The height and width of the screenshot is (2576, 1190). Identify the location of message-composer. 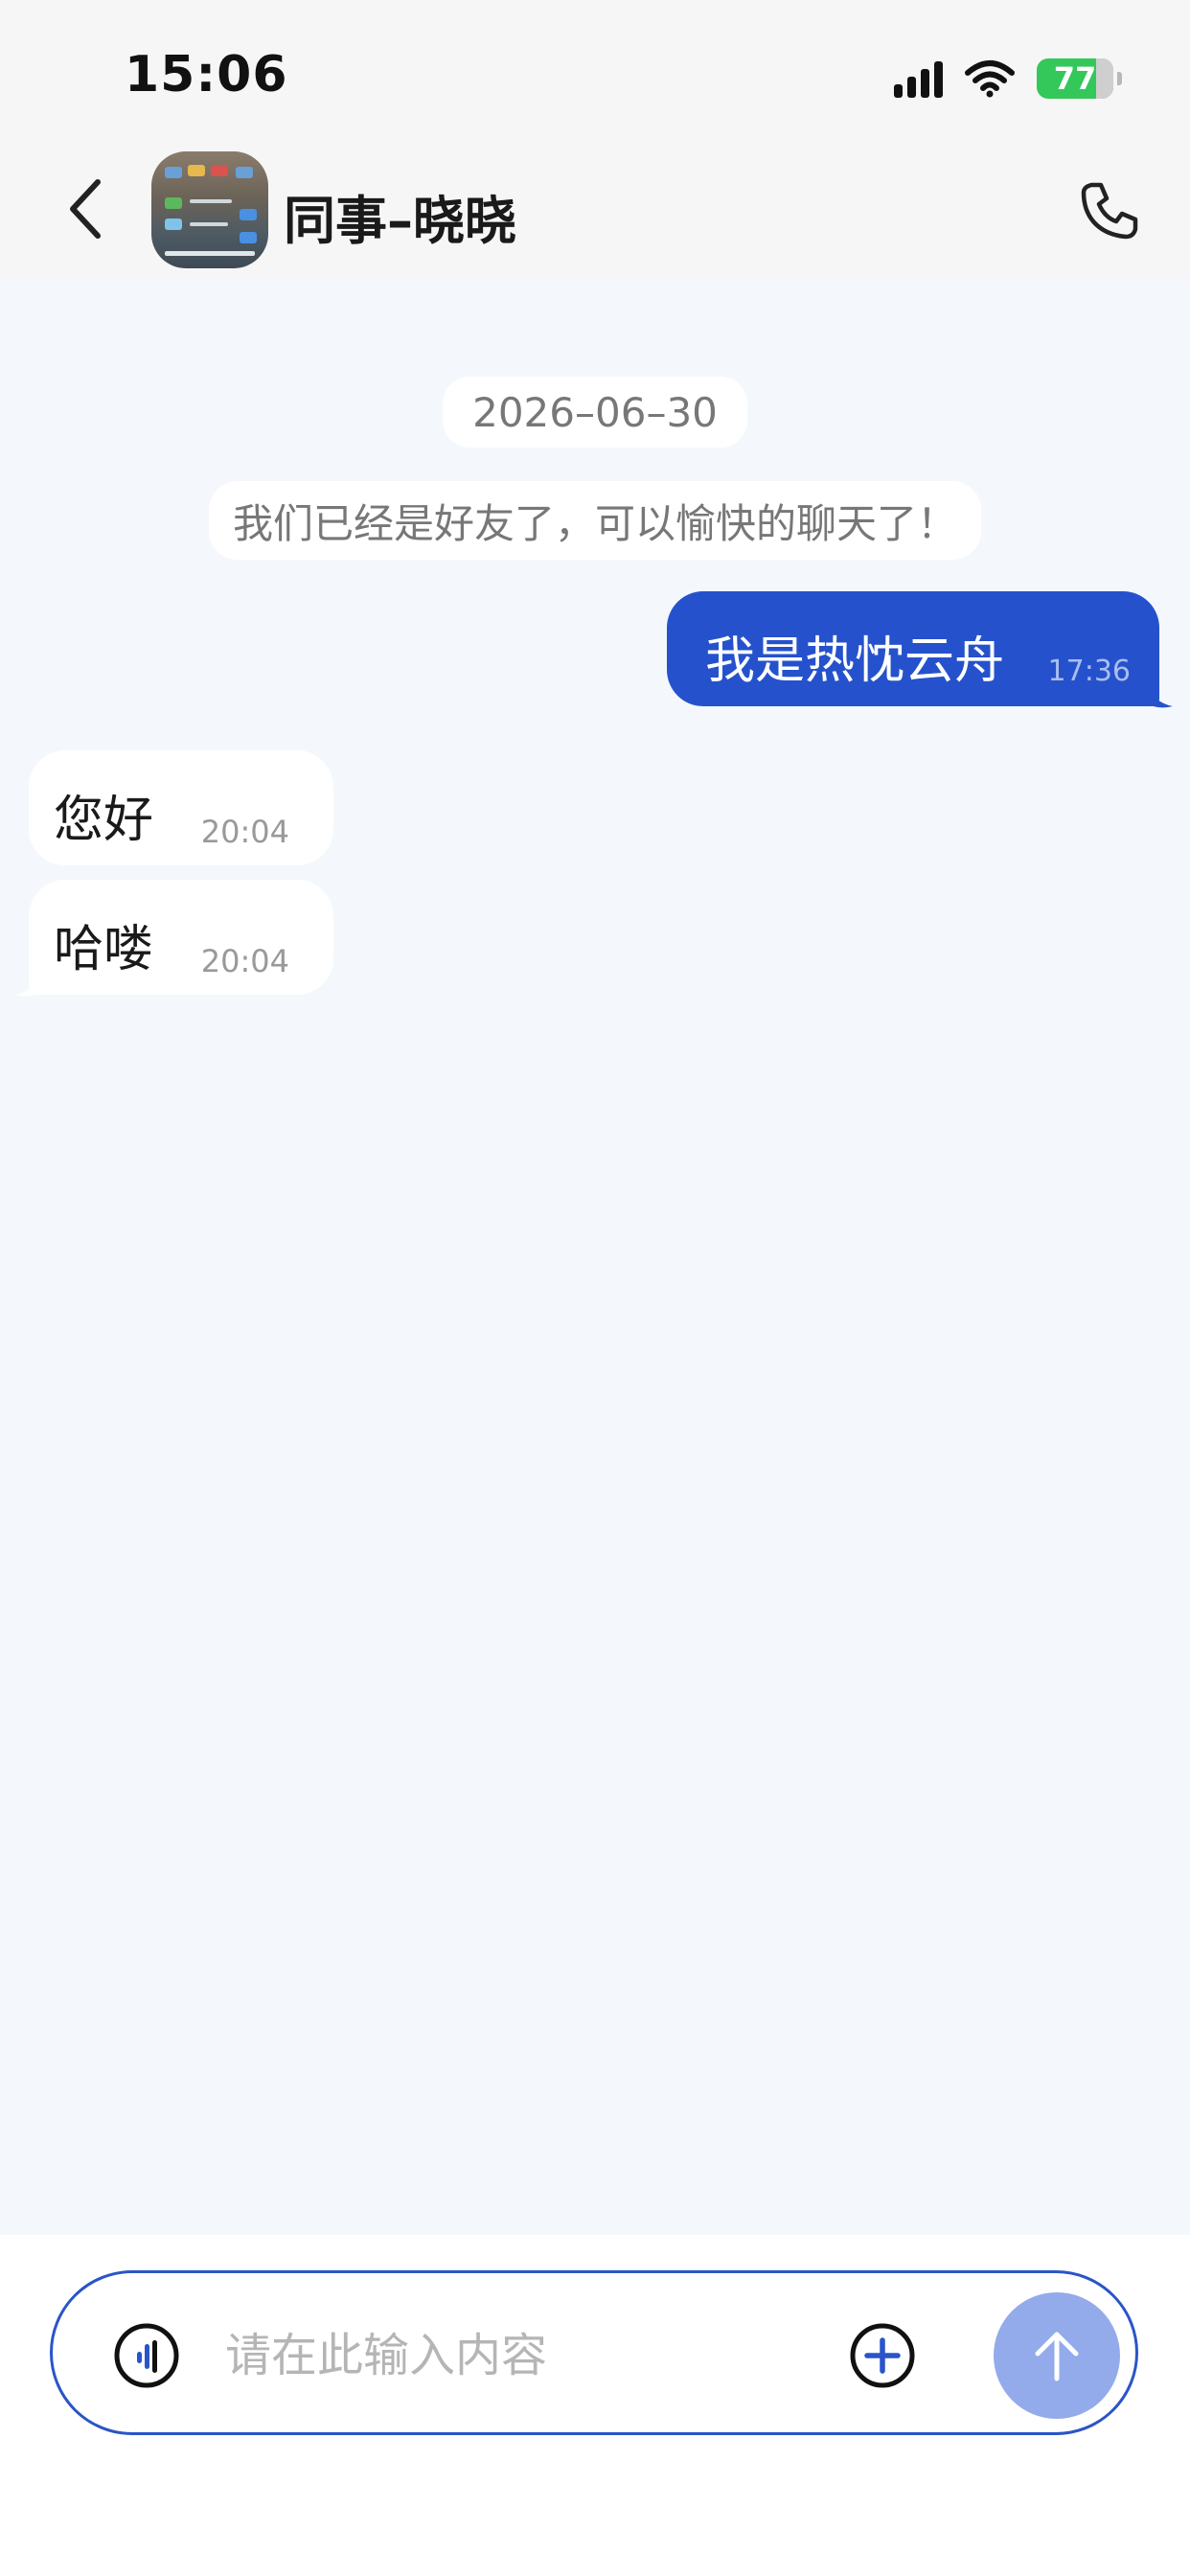
(594, 2352).